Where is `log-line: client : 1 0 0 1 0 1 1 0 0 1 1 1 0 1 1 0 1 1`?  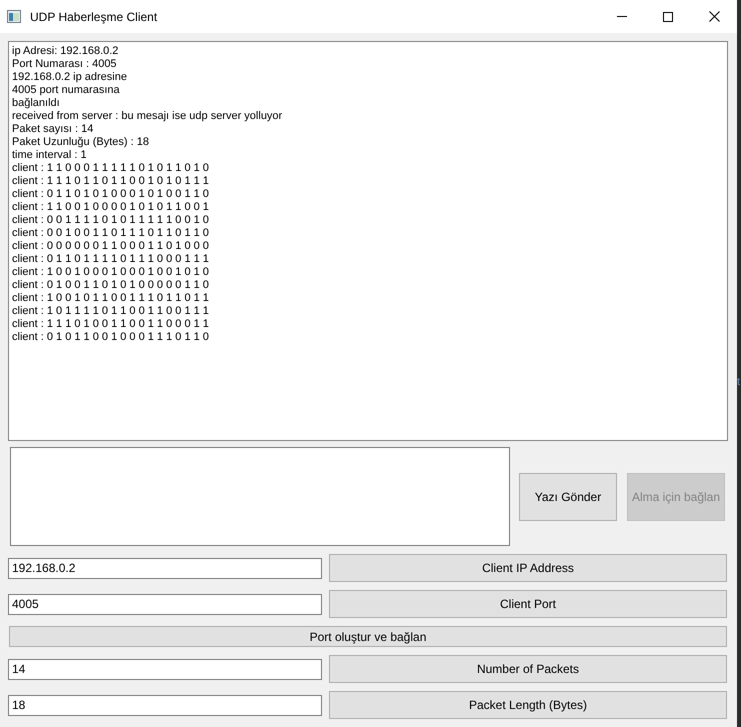 log-line: client : 1 0 0 1 0 1 1 0 0 1 1 1 0 1 1 0 1 1 is located at coordinates (110, 298).